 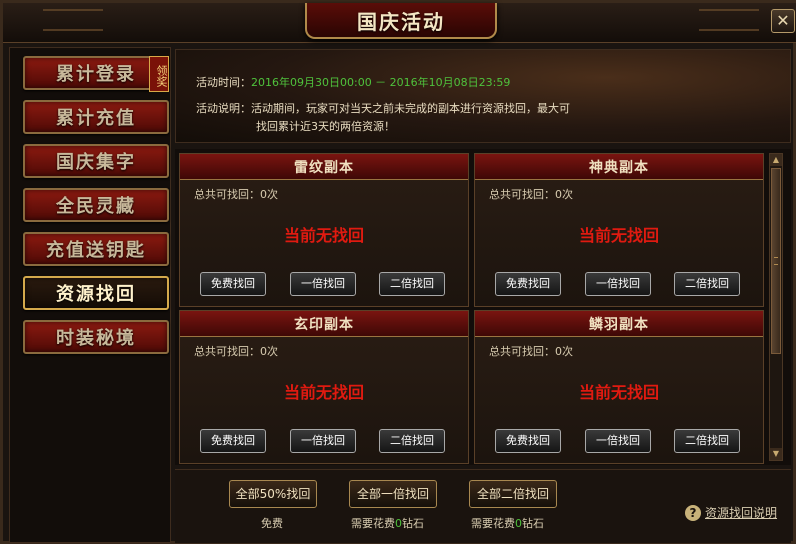 I want to click on dungeon-list-scrollbar: ▲ ▼, so click(x=776, y=307).